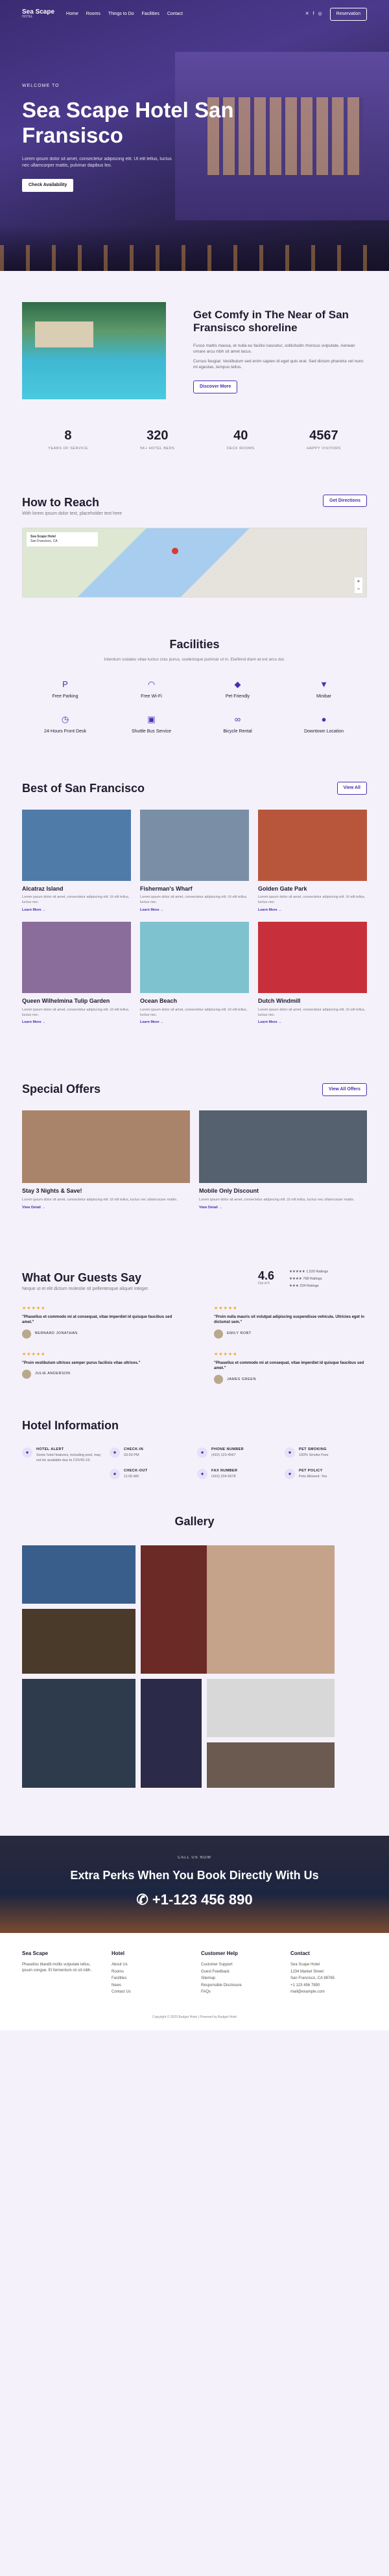  Describe the element at coordinates (150, 14) in the screenshot. I see `nav-link-facilities: Facilities` at that location.